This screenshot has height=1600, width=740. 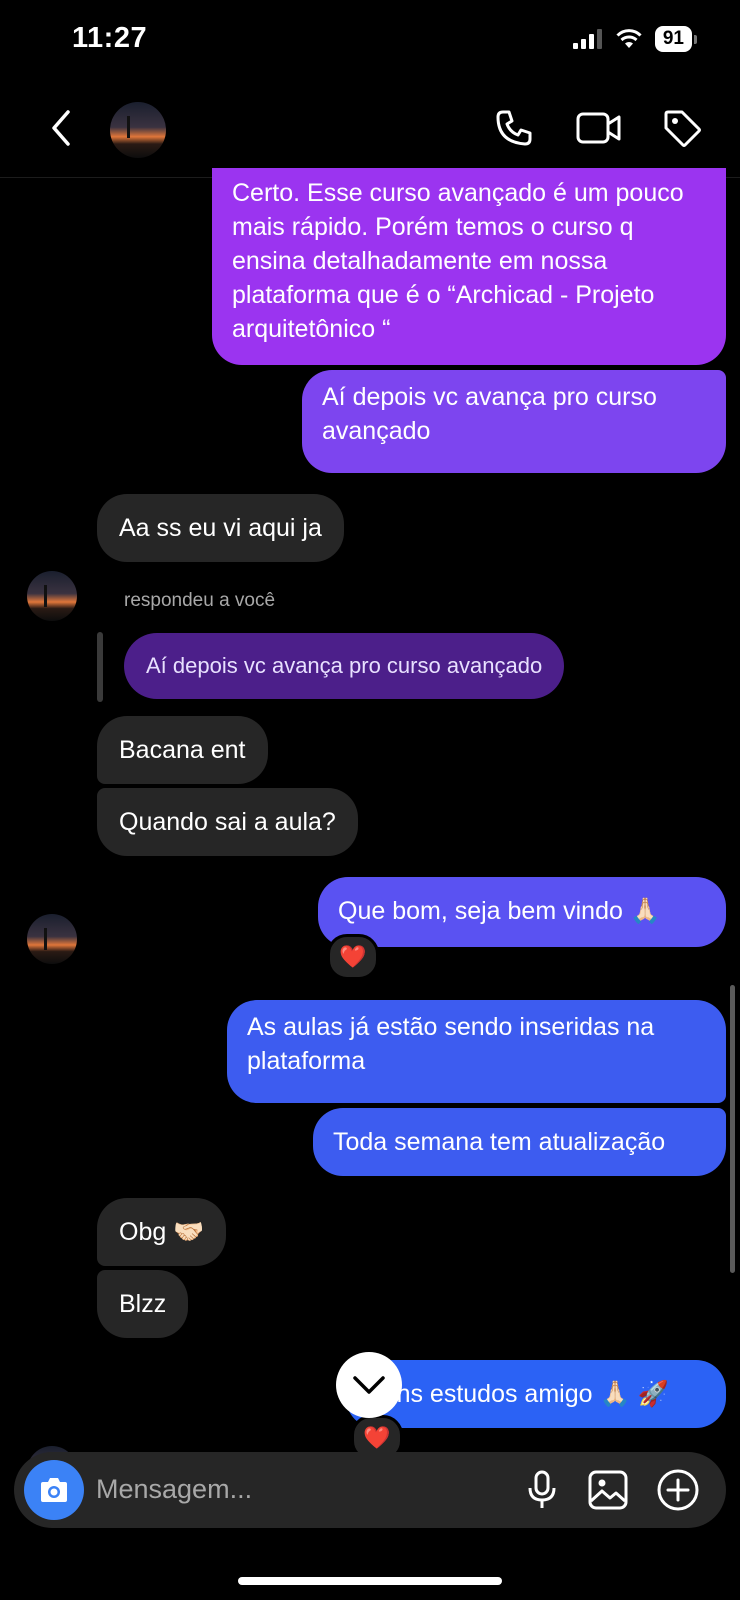 What do you see at coordinates (587, 39) in the screenshot?
I see `signal-icon` at bounding box center [587, 39].